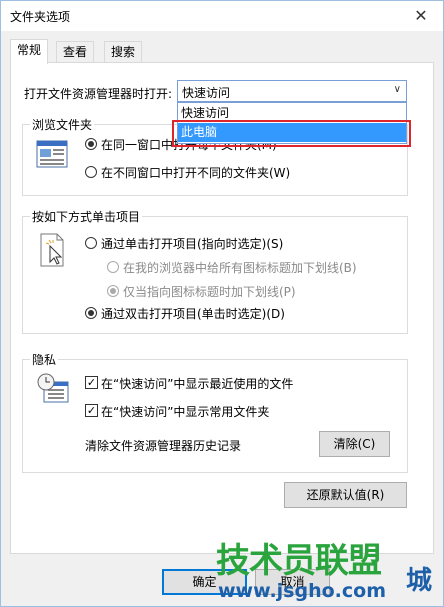  What do you see at coordinates (197, 383) in the screenshot?
I see `label-show-recent-files: 在“快速访问”中显示最近使用的文件` at bounding box center [197, 383].